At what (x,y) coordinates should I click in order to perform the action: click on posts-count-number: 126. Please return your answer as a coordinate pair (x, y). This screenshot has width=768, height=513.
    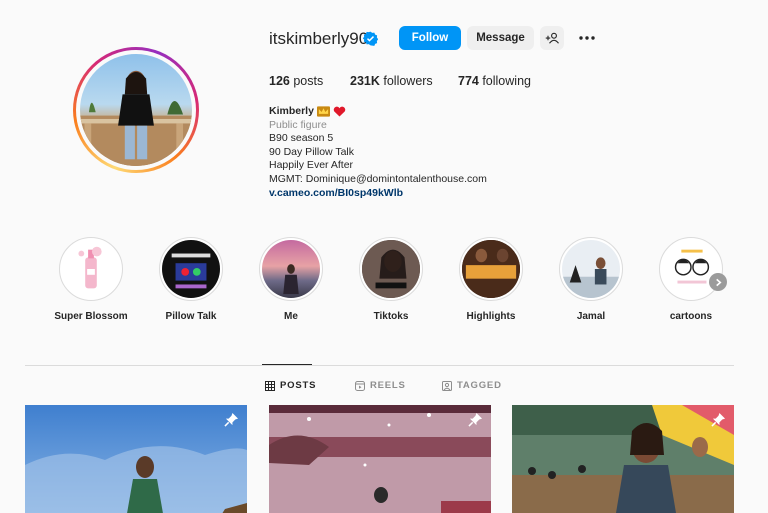
    Looking at the image, I should click on (279, 81).